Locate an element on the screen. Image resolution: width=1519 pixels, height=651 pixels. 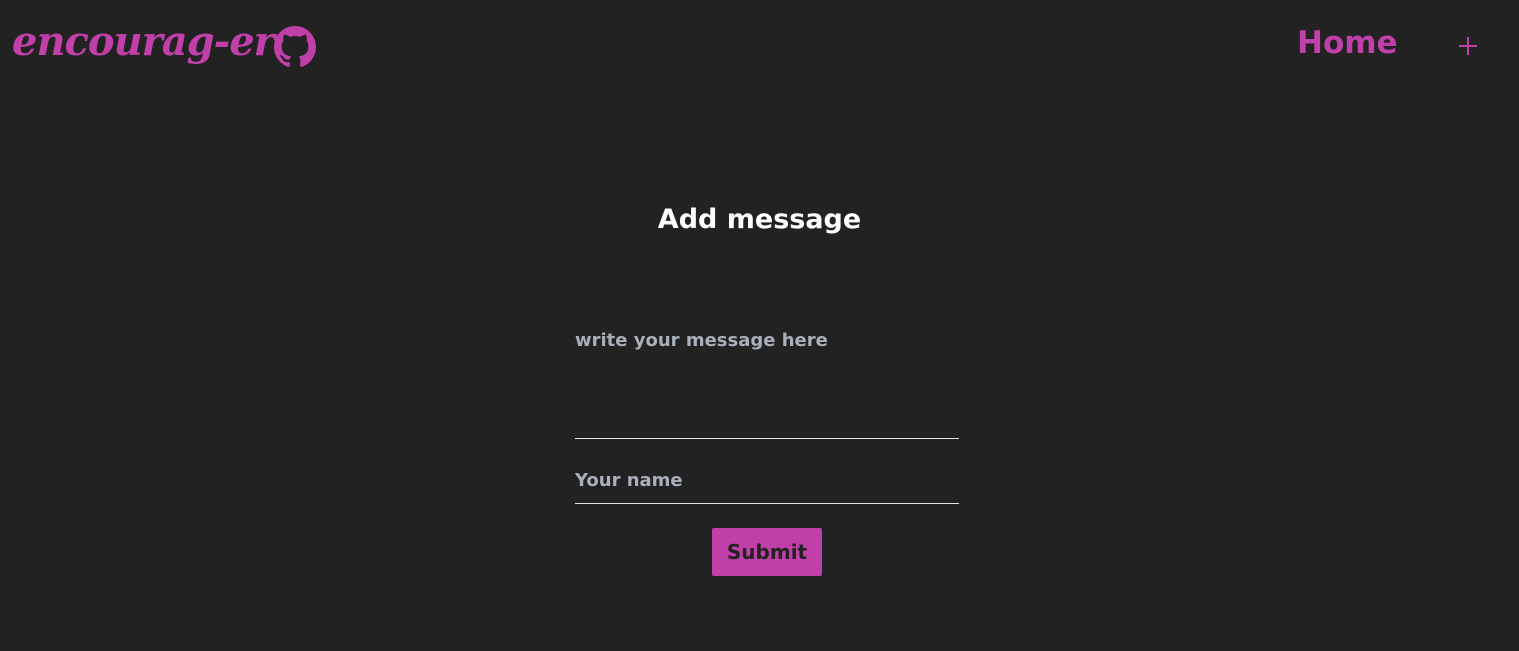
message-textarea is located at coordinates (767, 382).